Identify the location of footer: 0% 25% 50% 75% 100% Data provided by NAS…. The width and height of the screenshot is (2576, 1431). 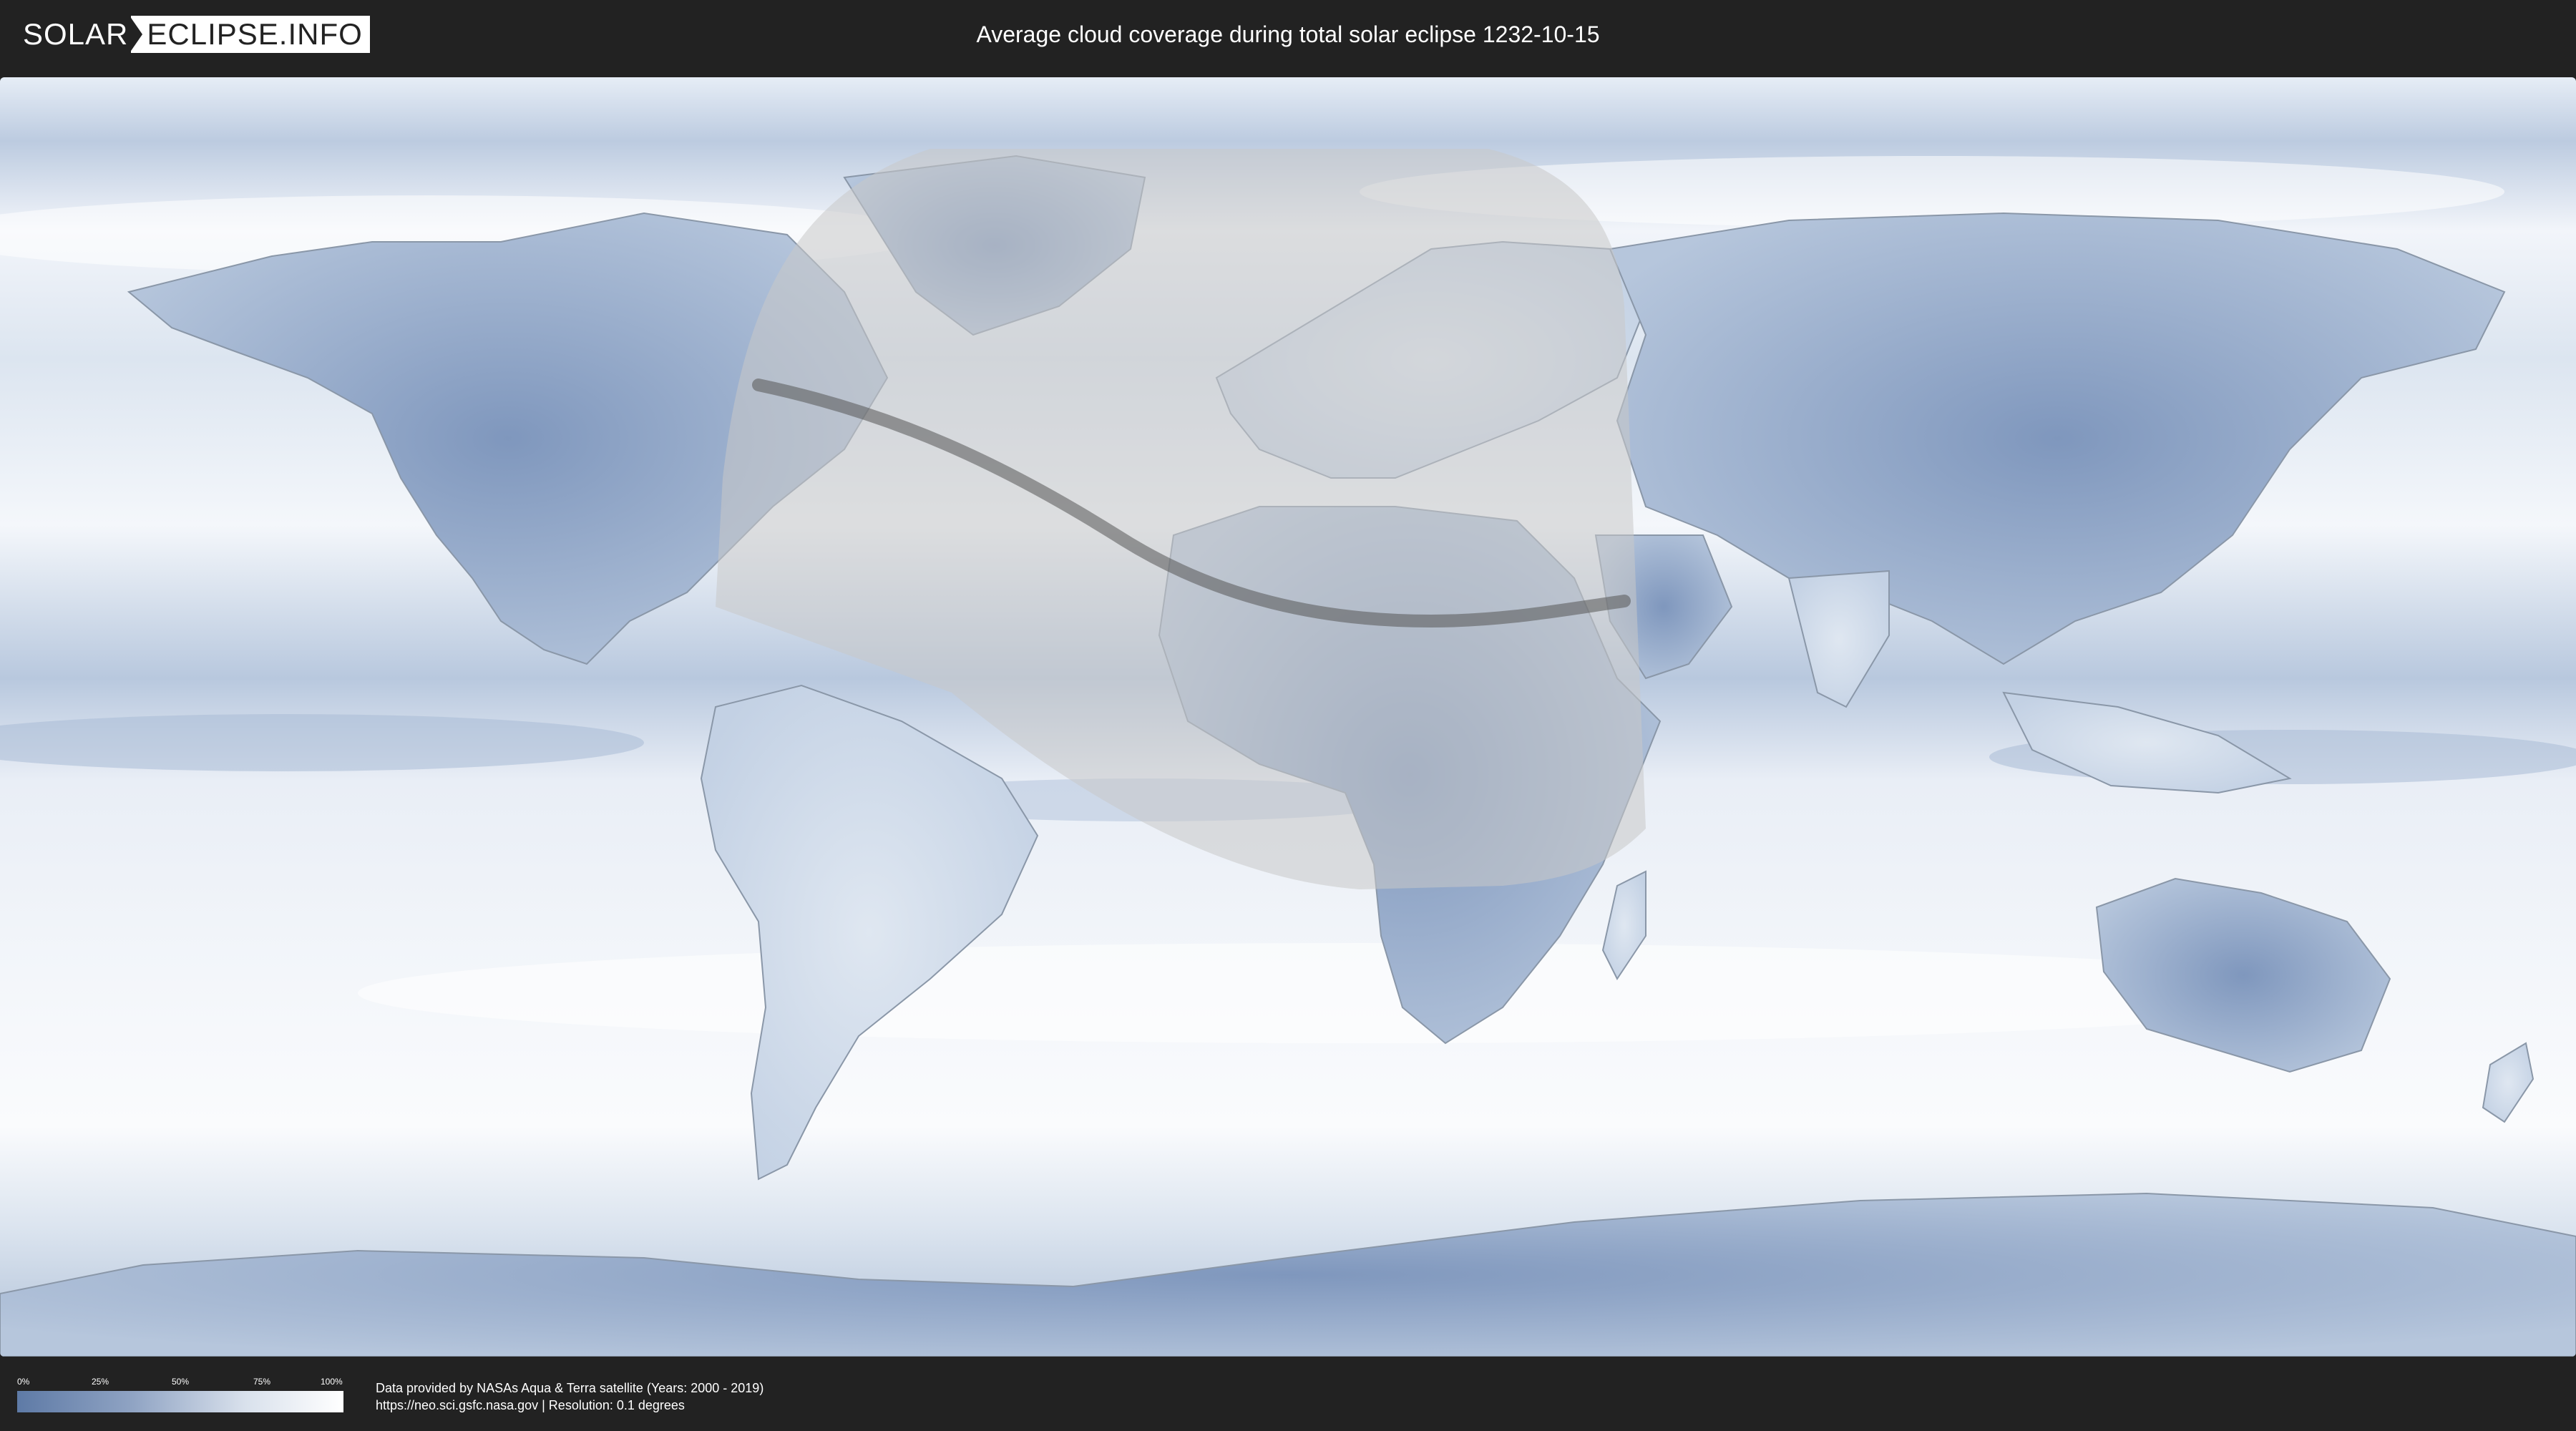
(1288, 1395).